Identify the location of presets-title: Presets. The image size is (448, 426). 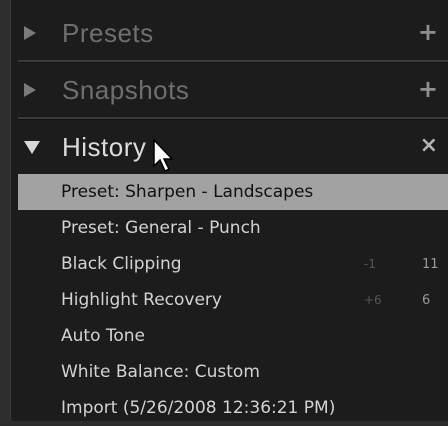
(108, 33).